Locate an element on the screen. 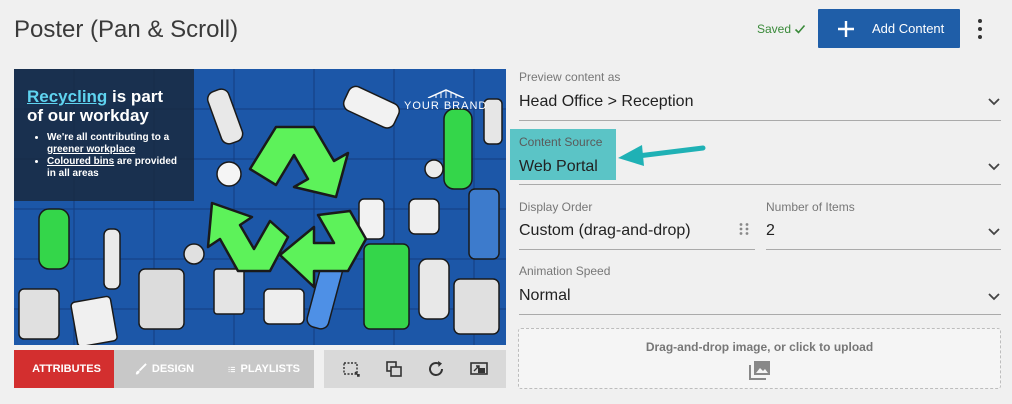 The width and height of the screenshot is (1012, 404). check-icon is located at coordinates (800, 29).